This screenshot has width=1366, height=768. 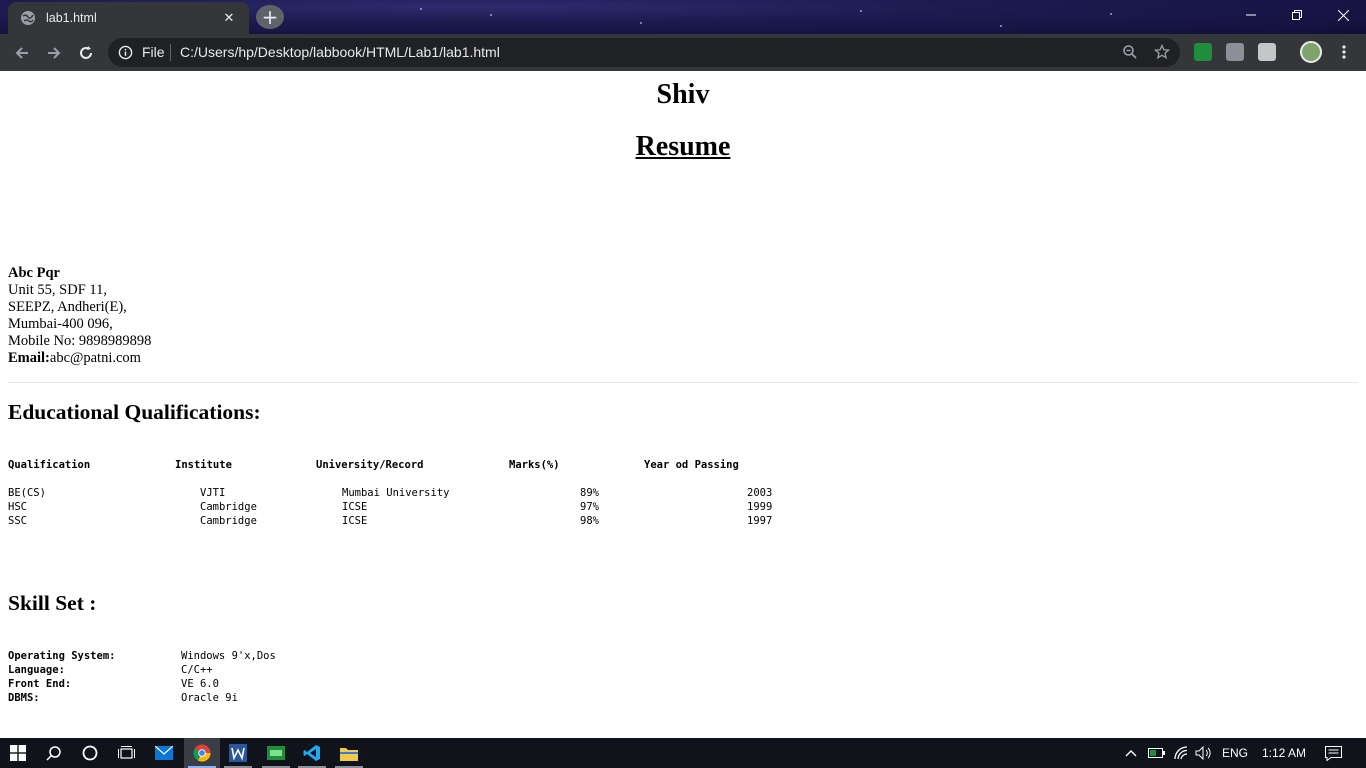 What do you see at coordinates (24, 698) in the screenshot?
I see `skill-label: DBMS:` at bounding box center [24, 698].